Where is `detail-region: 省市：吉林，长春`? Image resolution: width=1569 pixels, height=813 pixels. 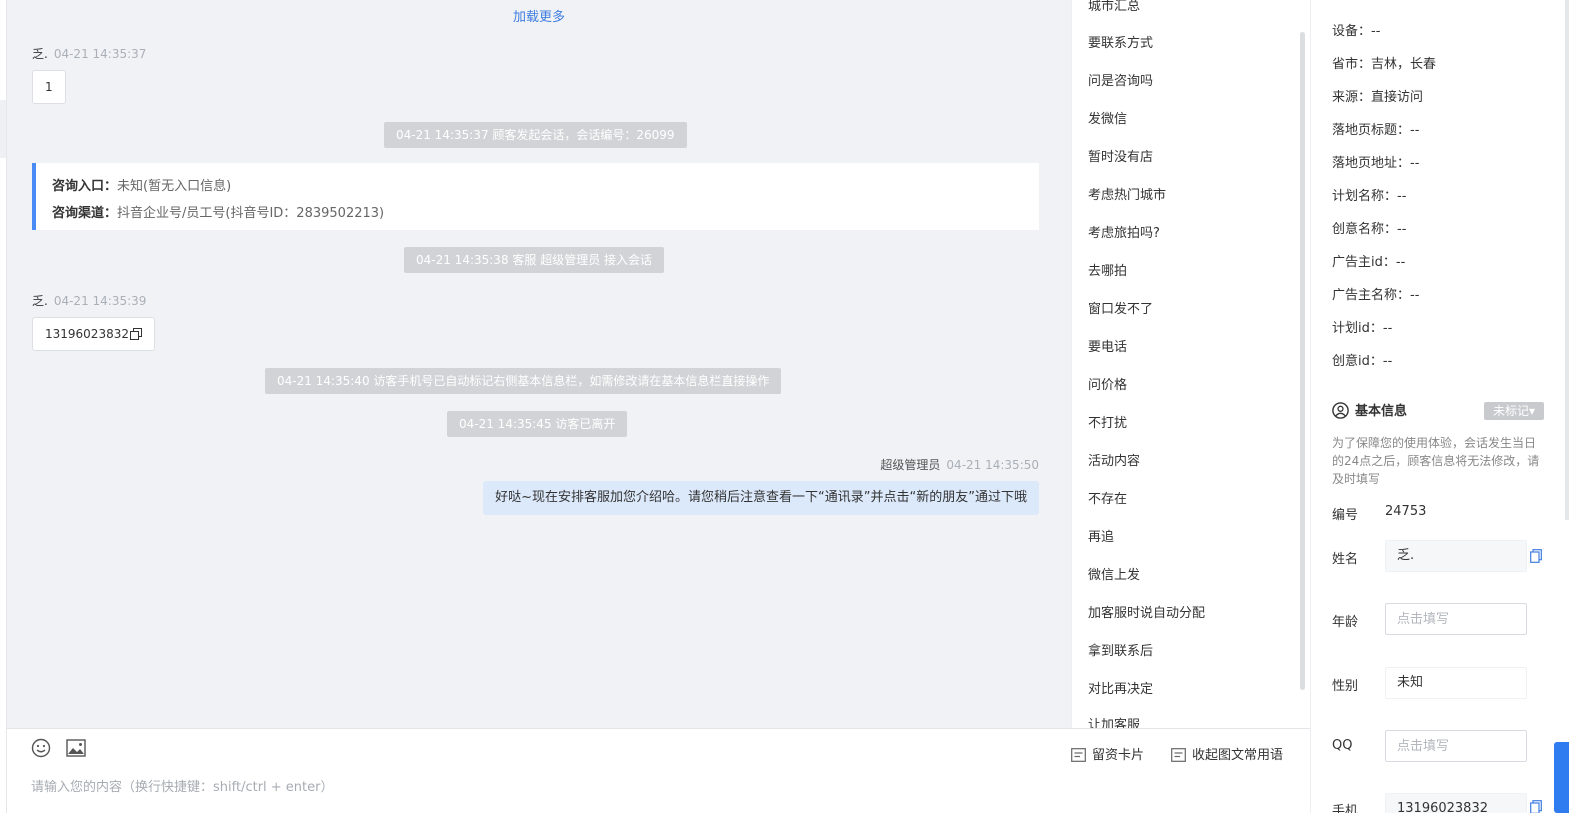 detail-region: 省市：吉林，长春 is located at coordinates (1384, 64).